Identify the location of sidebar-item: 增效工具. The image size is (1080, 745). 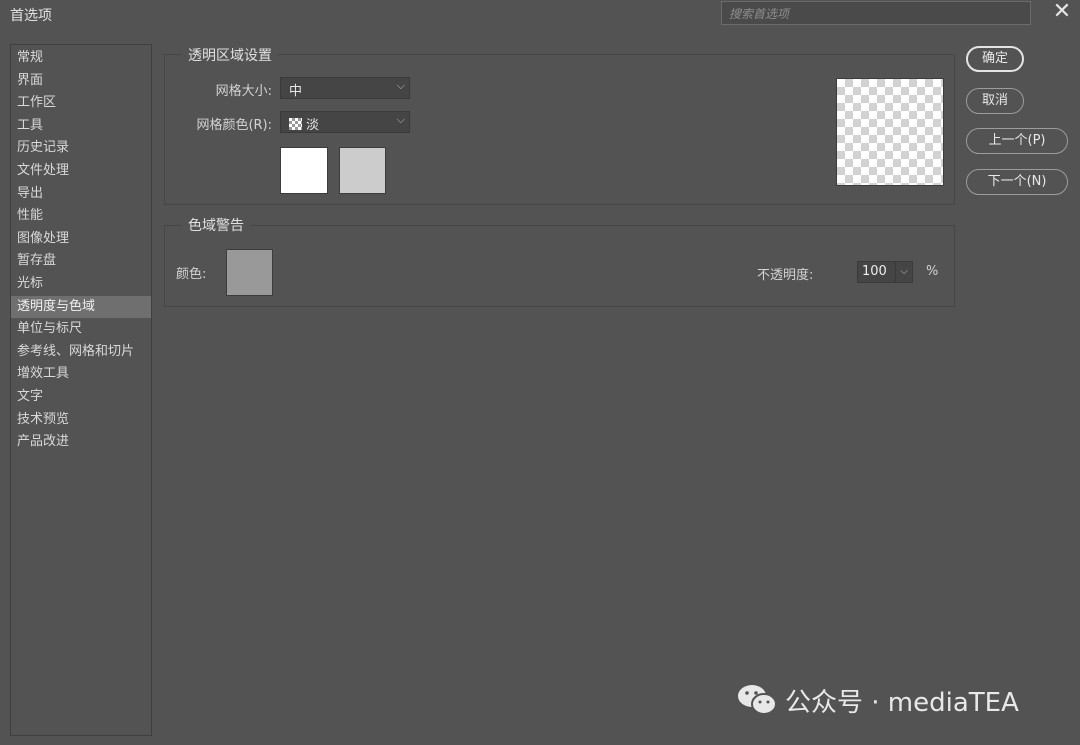
(81, 374).